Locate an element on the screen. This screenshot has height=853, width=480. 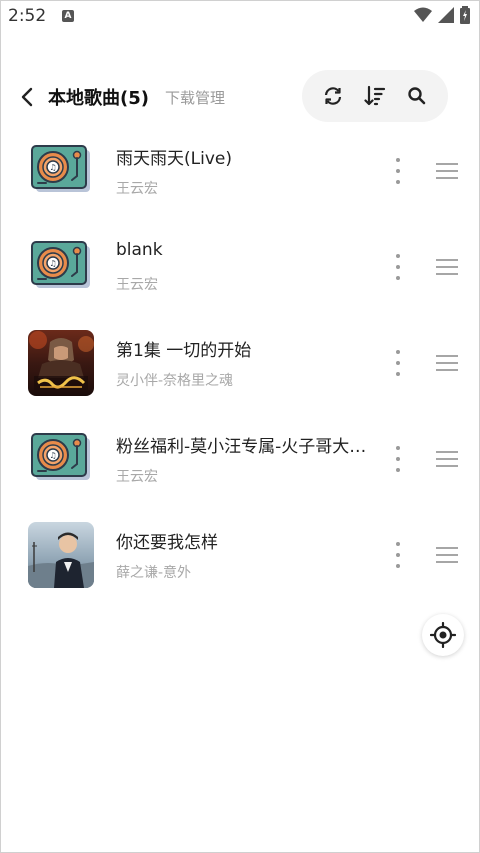
portrait-image is located at coordinates (61, 555).